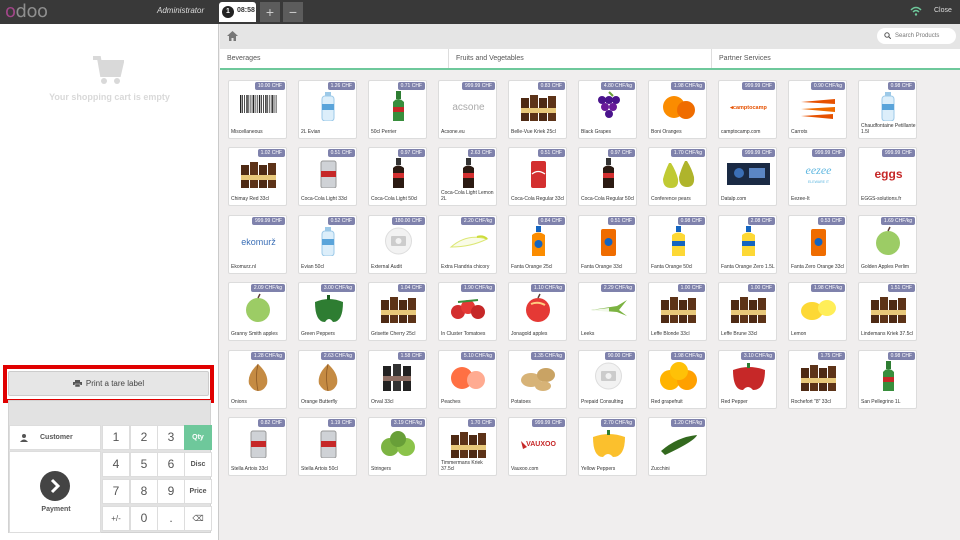 The width and height of the screenshot is (960, 540). I want to click on product-card: 0.97 CHF Coca-Cola Light 50cl, so click(397, 176).